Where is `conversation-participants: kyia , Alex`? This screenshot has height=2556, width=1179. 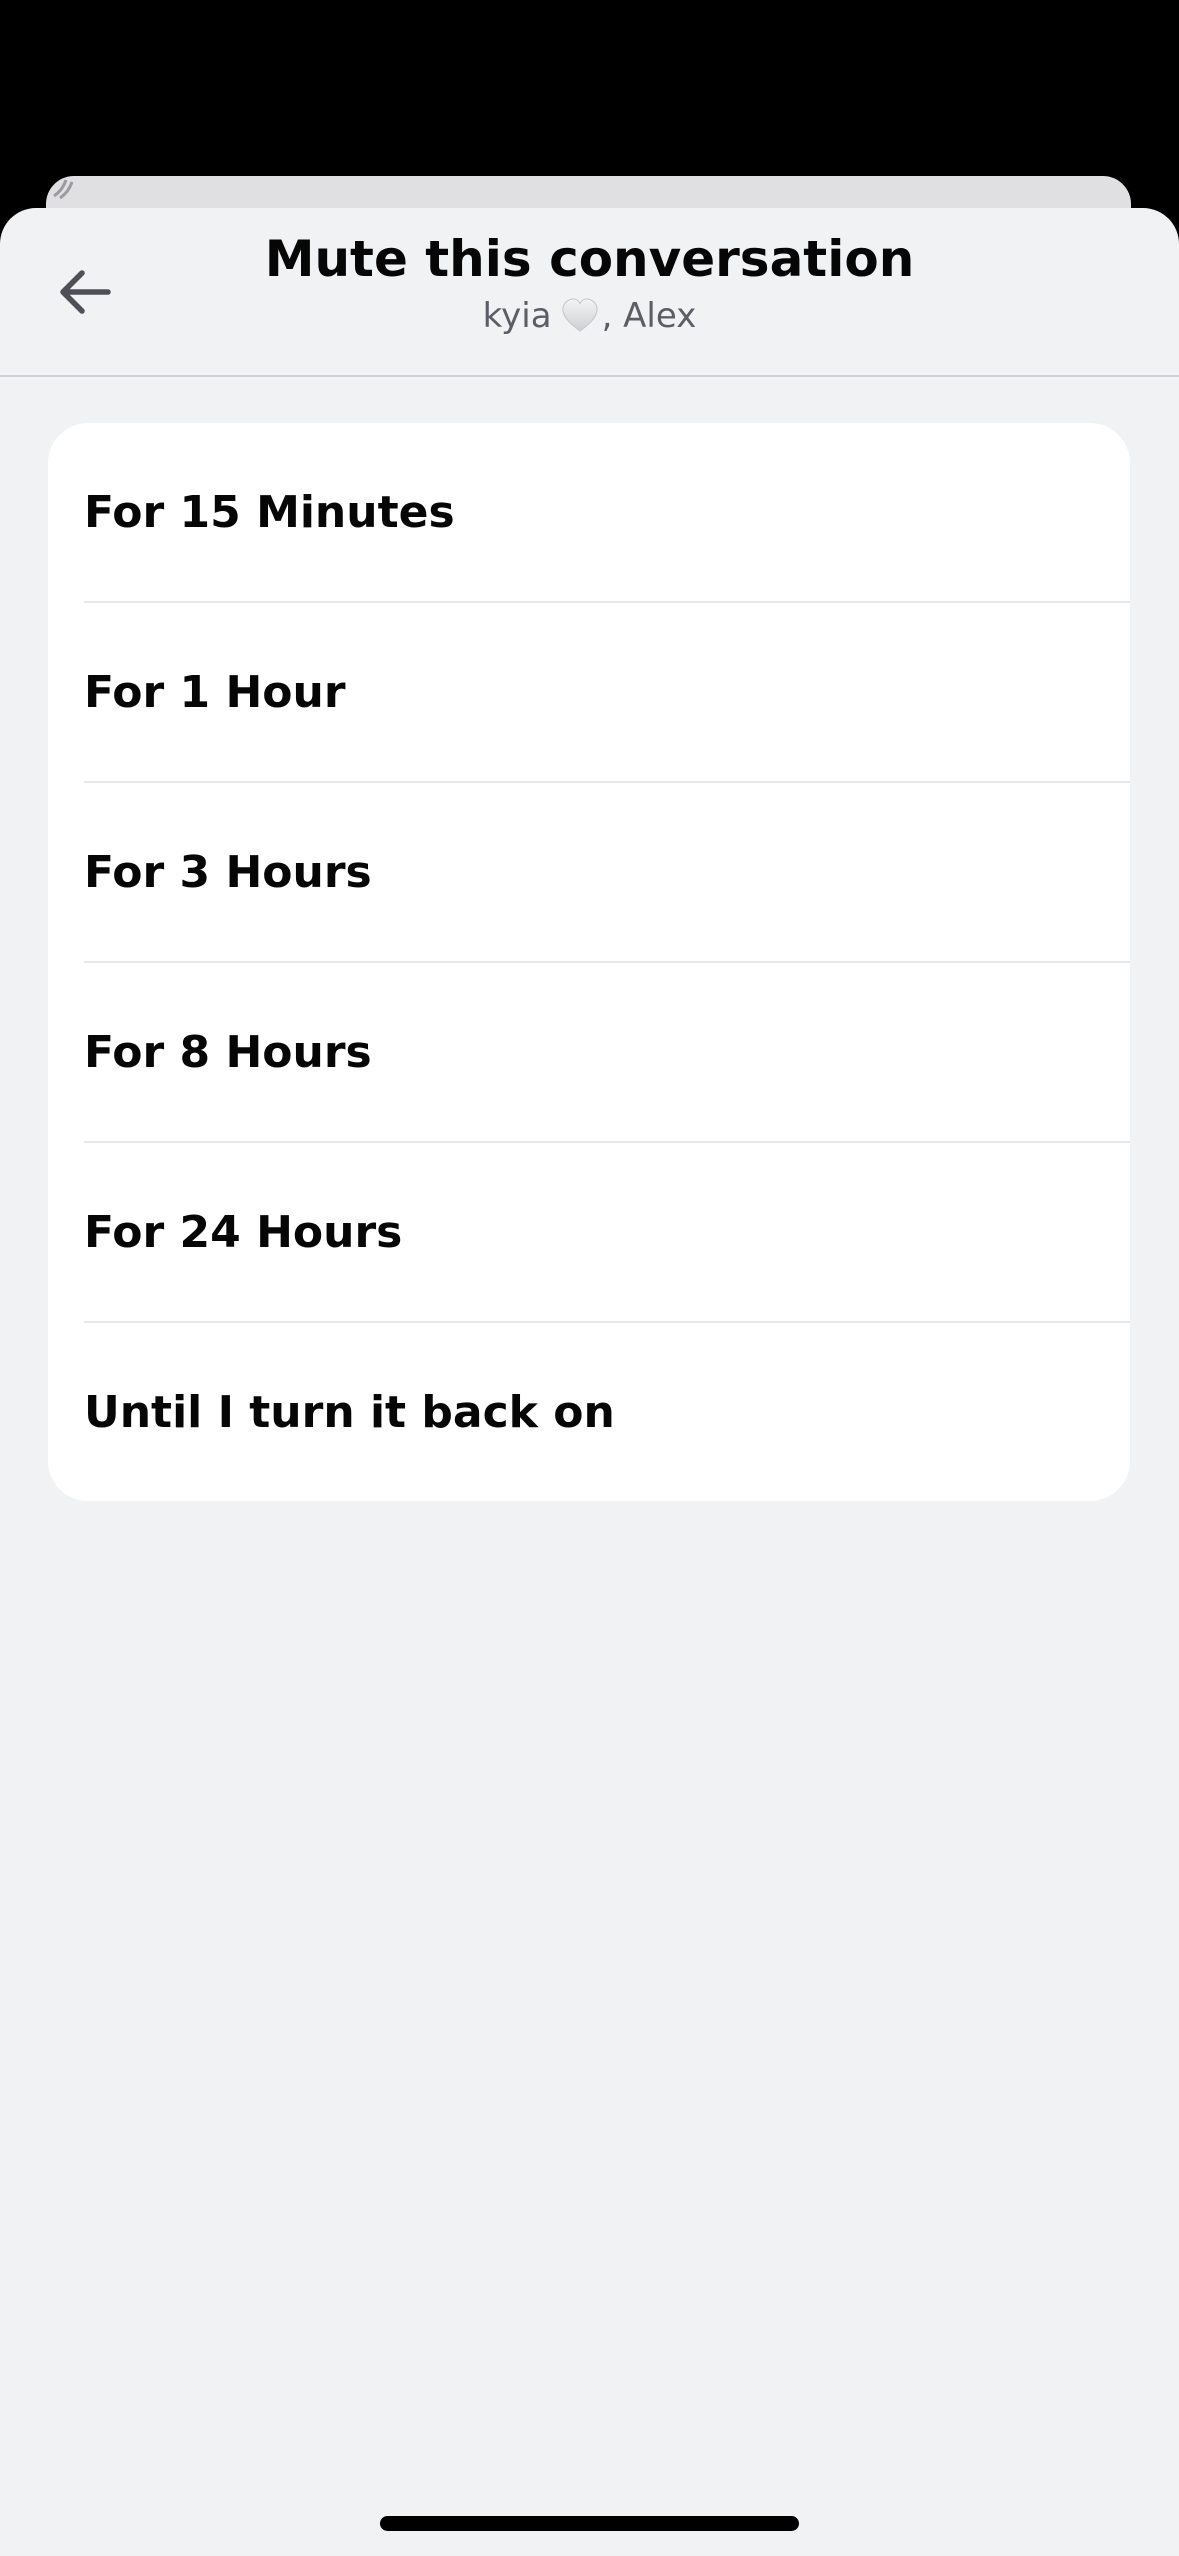
conversation-participants: kyia , Alex is located at coordinates (589, 316).